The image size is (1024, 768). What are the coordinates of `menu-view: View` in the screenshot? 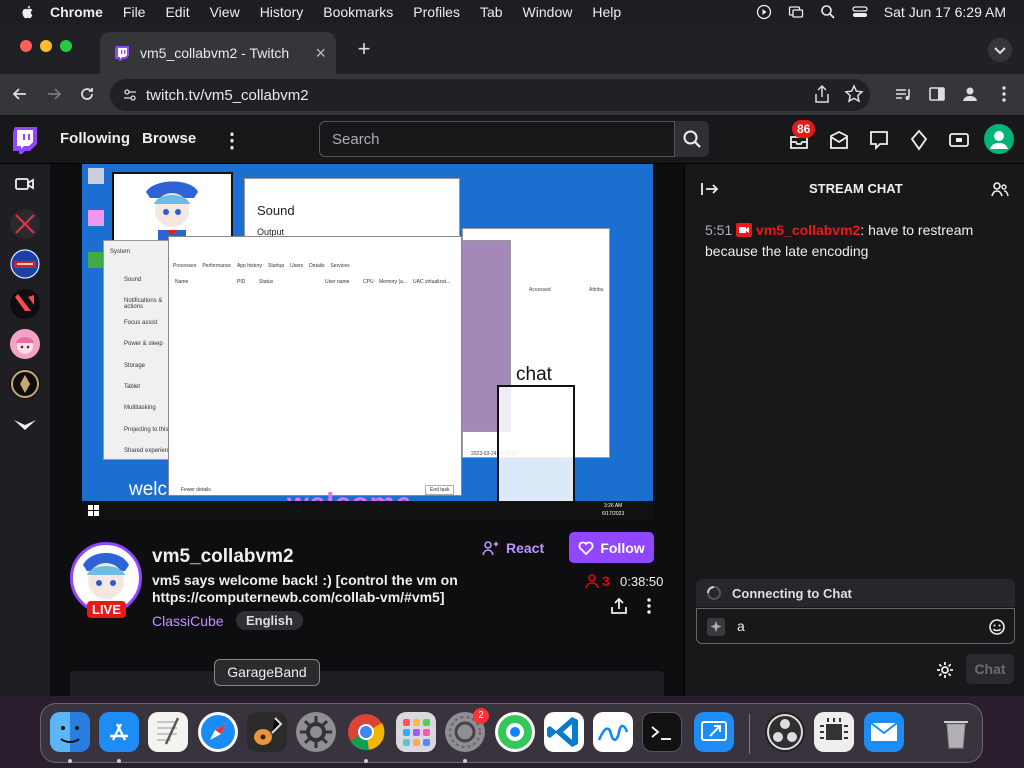 It's located at (225, 12).